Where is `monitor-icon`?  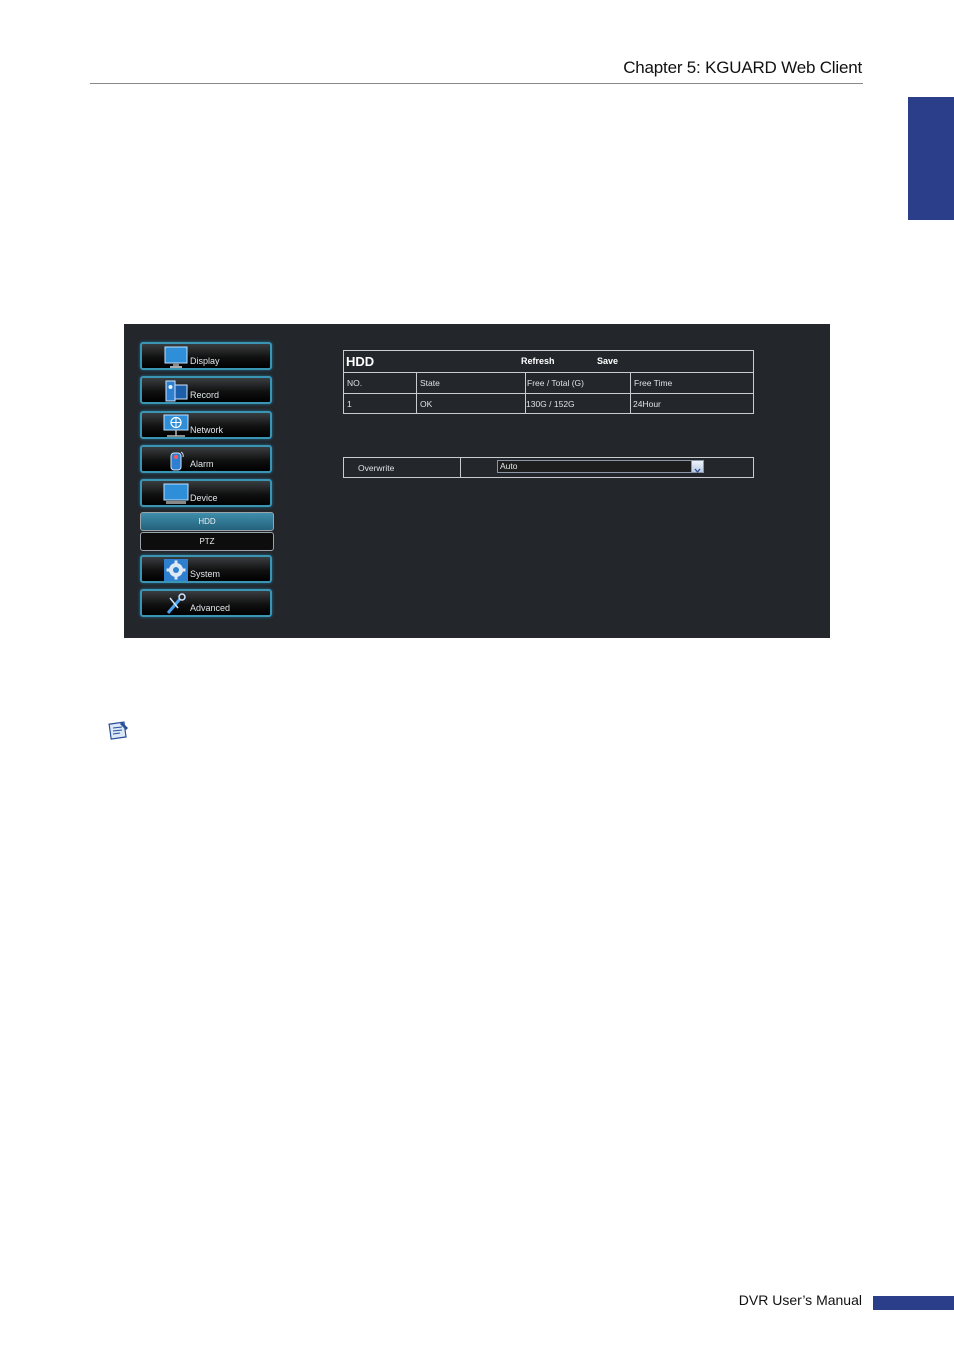 monitor-icon is located at coordinates (176, 357).